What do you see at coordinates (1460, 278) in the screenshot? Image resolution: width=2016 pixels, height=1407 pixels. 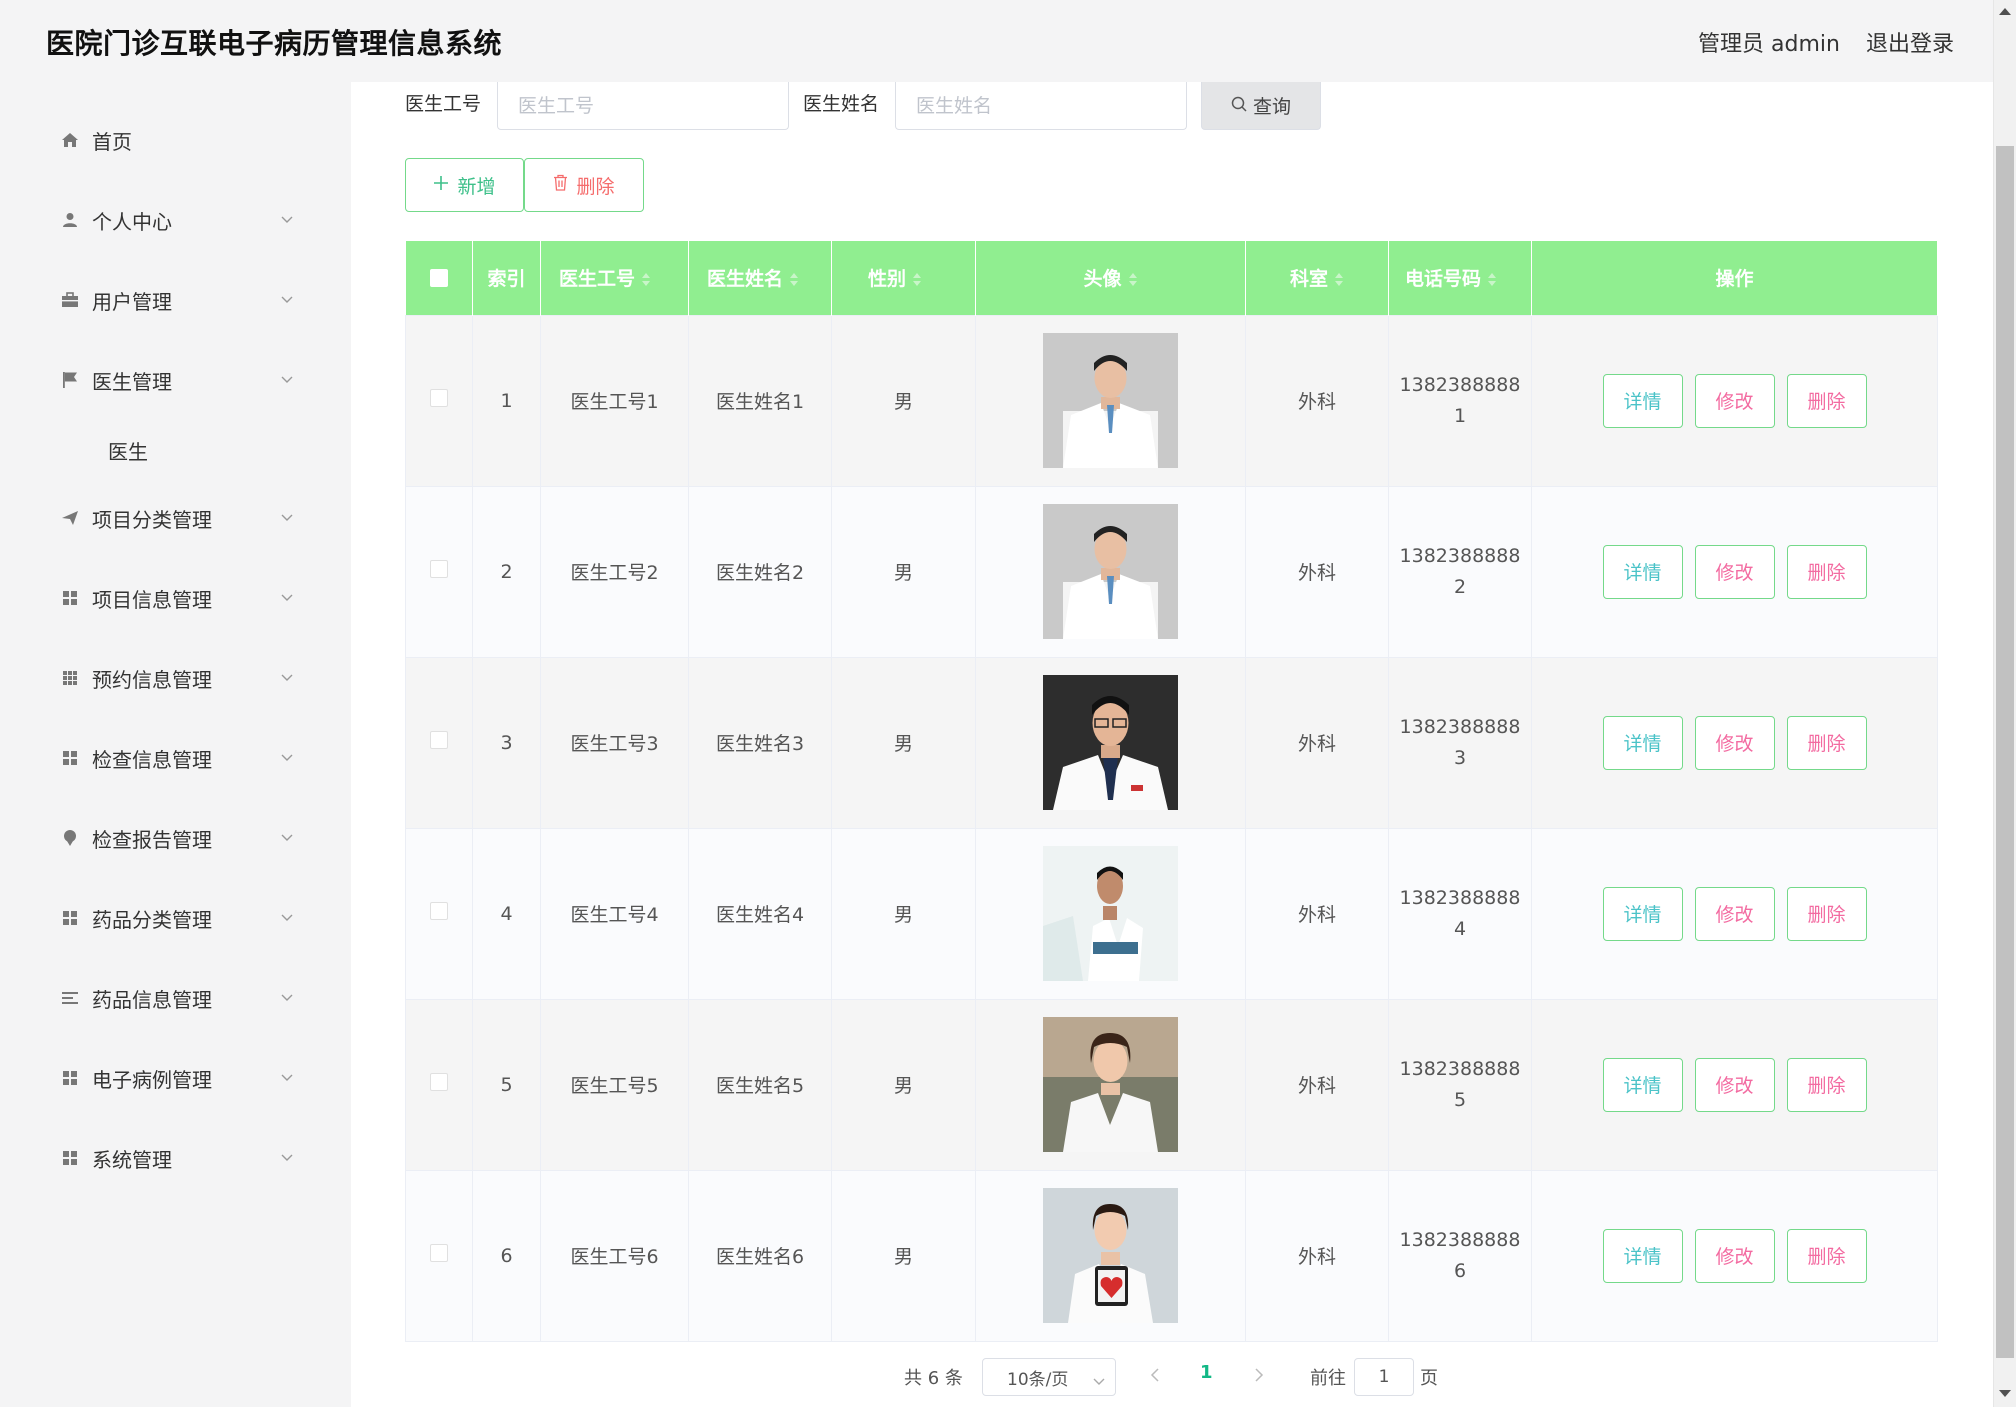 I see `column-header-phone: 电话号码` at bounding box center [1460, 278].